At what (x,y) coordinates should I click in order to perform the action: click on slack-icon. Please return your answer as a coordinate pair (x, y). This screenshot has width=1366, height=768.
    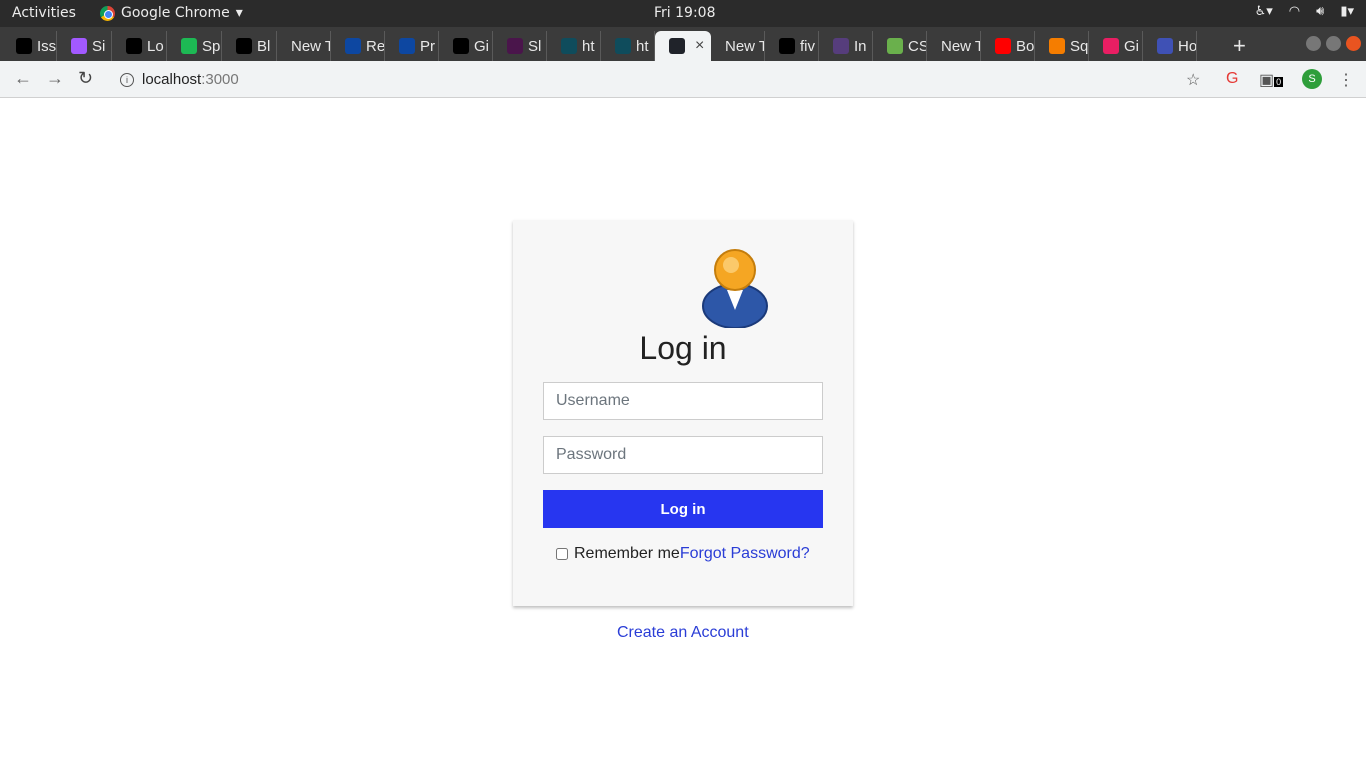
    Looking at the image, I should click on (515, 46).